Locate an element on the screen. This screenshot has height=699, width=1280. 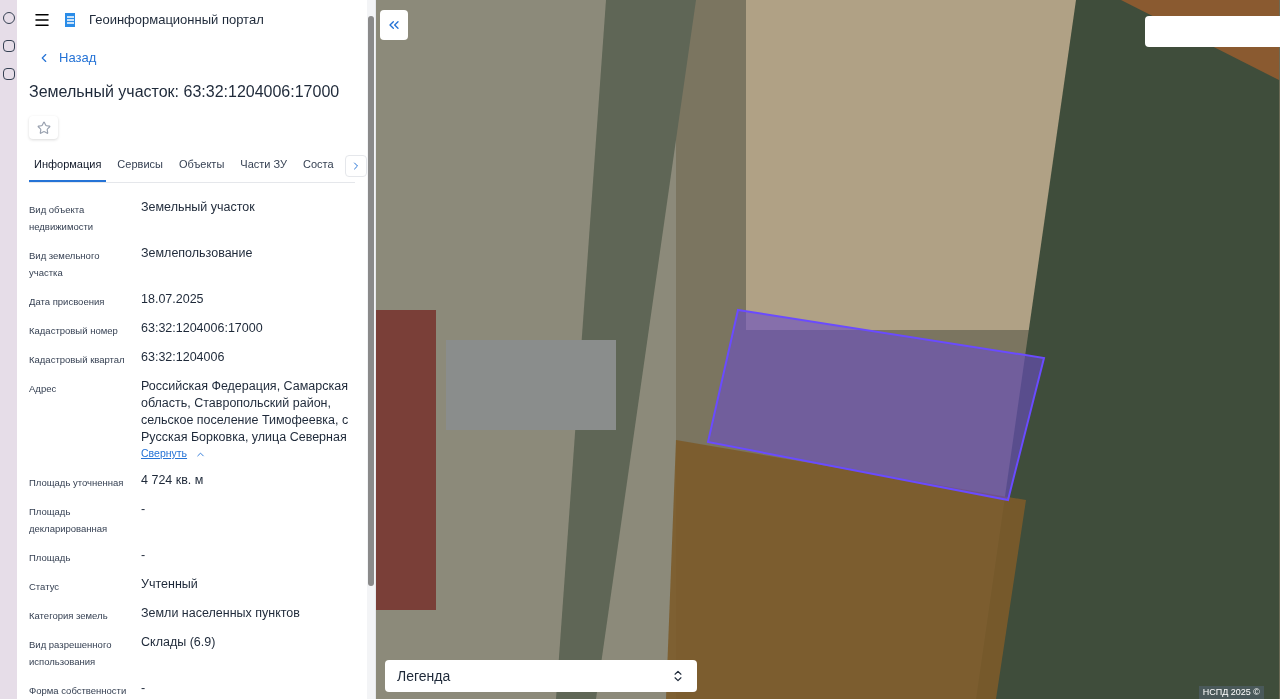
property-value: Российская Федерация, Самарская область, Ставропольский район, сельское поселение Тимофеевка, с Русская Борковка, улица Северная is located at coordinates (245, 412).